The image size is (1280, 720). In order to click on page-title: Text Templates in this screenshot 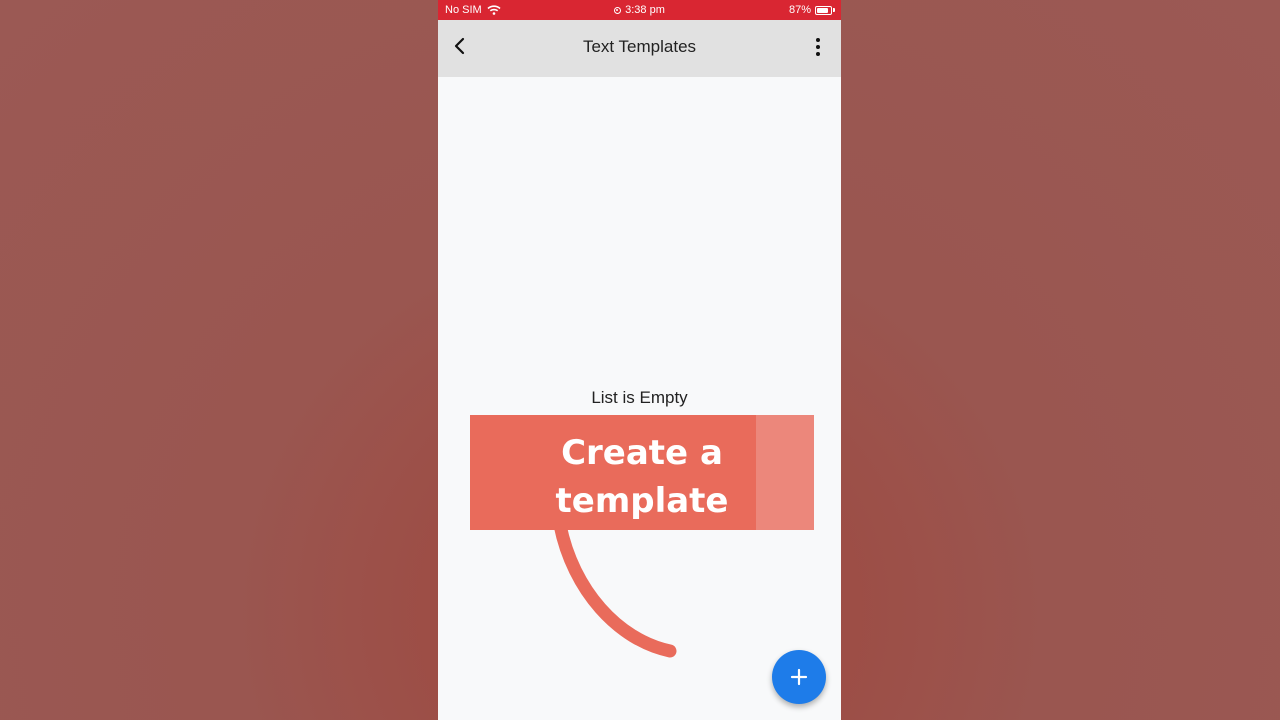, I will do `click(639, 46)`.